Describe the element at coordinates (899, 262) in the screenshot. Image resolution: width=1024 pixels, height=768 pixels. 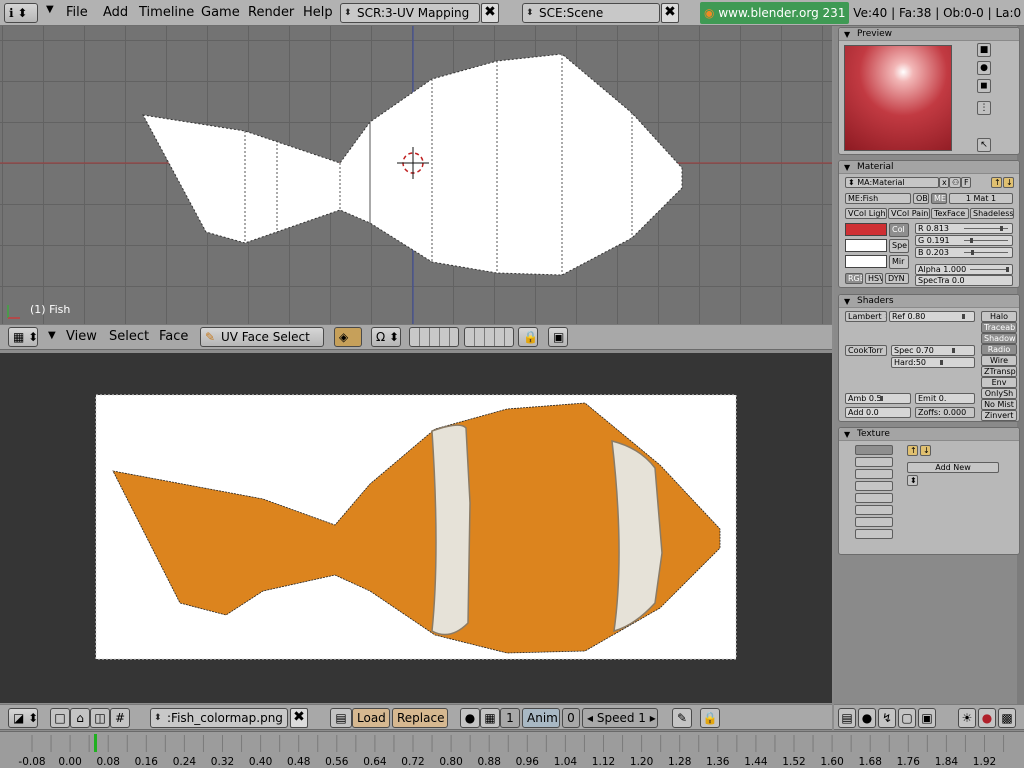
I see `mir-button: Mir` at that location.